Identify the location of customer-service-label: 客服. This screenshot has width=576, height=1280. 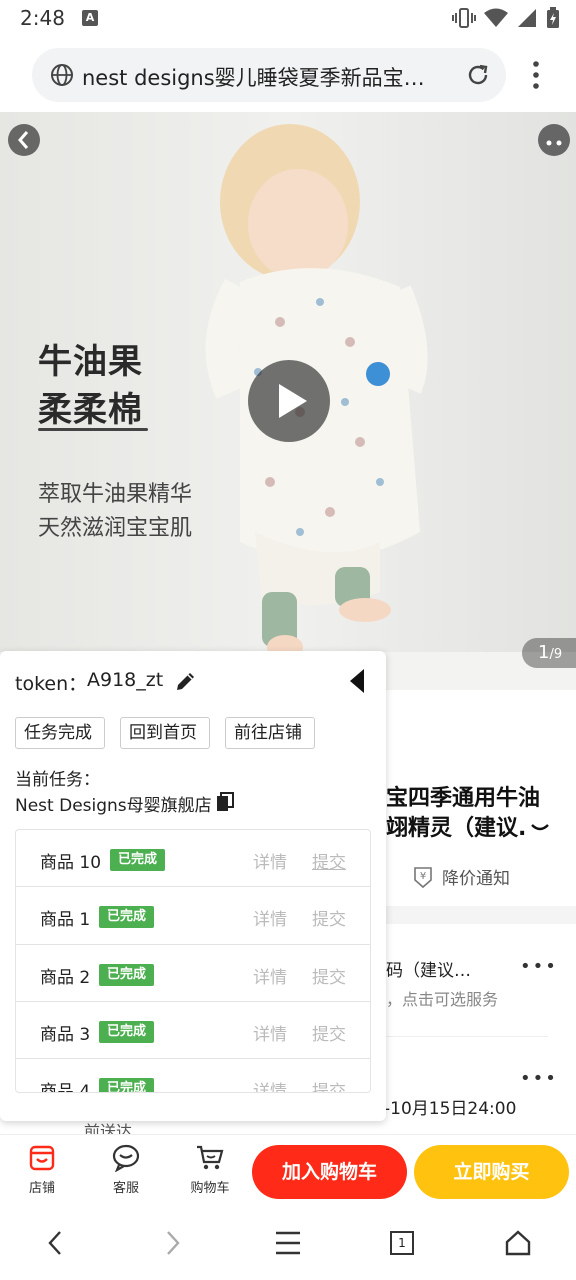
(125, 1188).